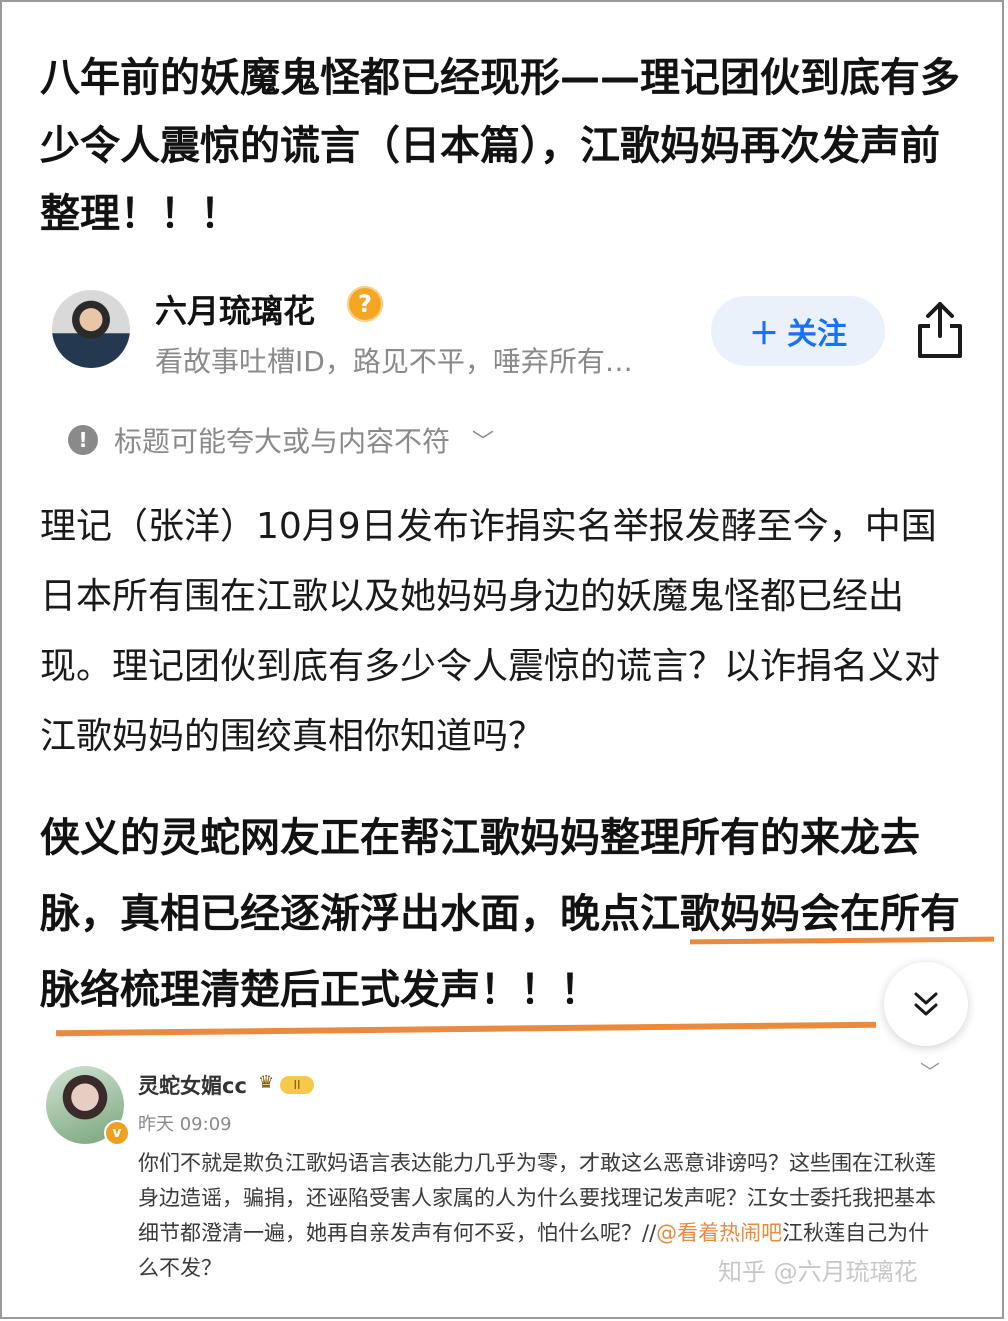  I want to click on title-warning-notice: ! 标题可能夸大或与内容不符 ﹀, so click(281, 440).